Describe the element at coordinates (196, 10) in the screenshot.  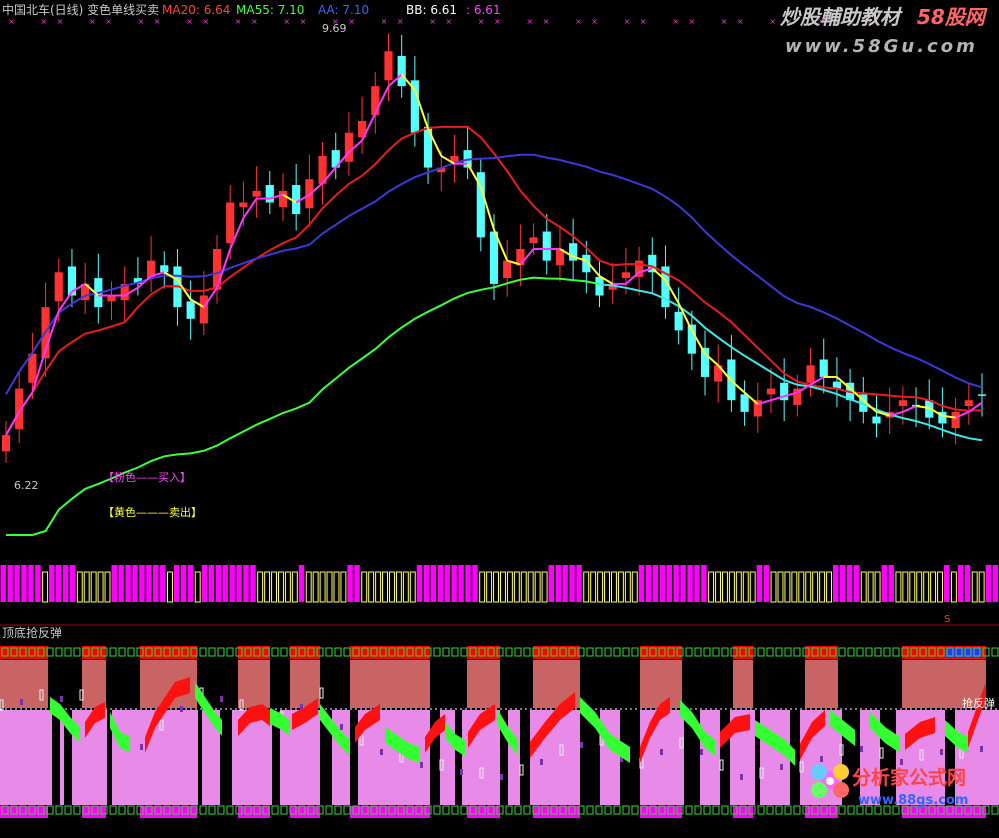
I see `ma20-label: MA20: 6.64` at that location.